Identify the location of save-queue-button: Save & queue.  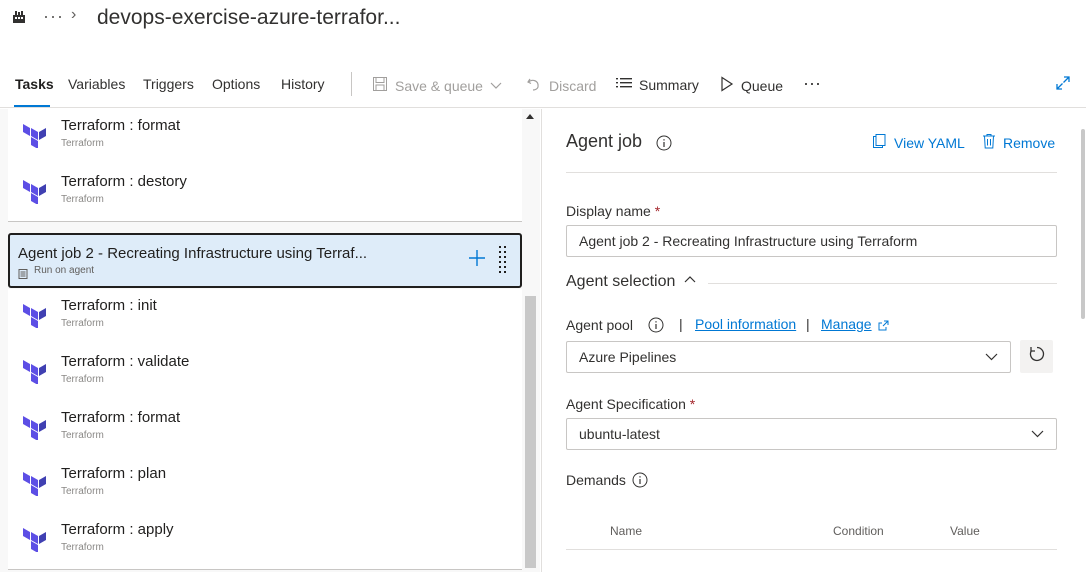
(437, 85).